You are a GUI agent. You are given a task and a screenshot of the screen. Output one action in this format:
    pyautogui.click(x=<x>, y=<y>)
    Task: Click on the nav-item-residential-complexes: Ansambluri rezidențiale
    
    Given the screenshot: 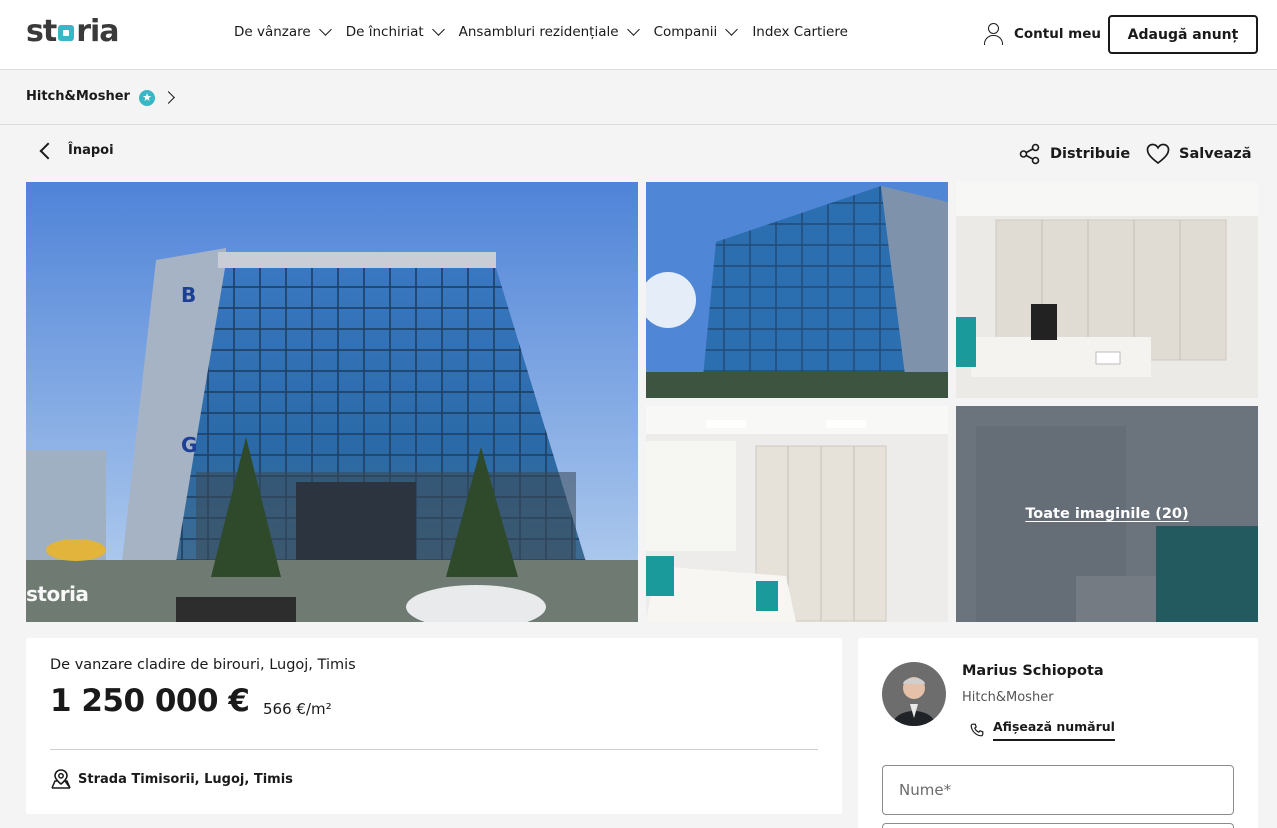 What is the action you would take?
    pyautogui.click(x=549, y=31)
    